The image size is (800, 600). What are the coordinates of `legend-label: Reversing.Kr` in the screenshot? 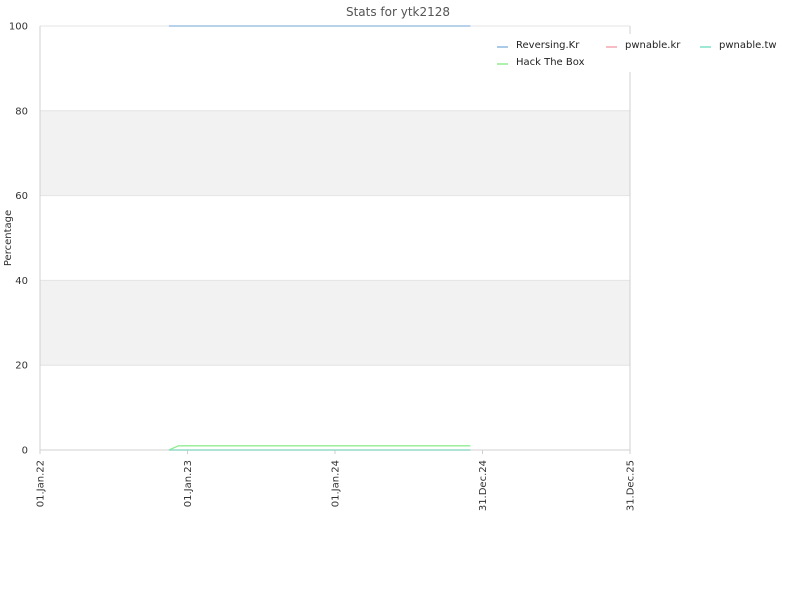 It's located at (548, 45).